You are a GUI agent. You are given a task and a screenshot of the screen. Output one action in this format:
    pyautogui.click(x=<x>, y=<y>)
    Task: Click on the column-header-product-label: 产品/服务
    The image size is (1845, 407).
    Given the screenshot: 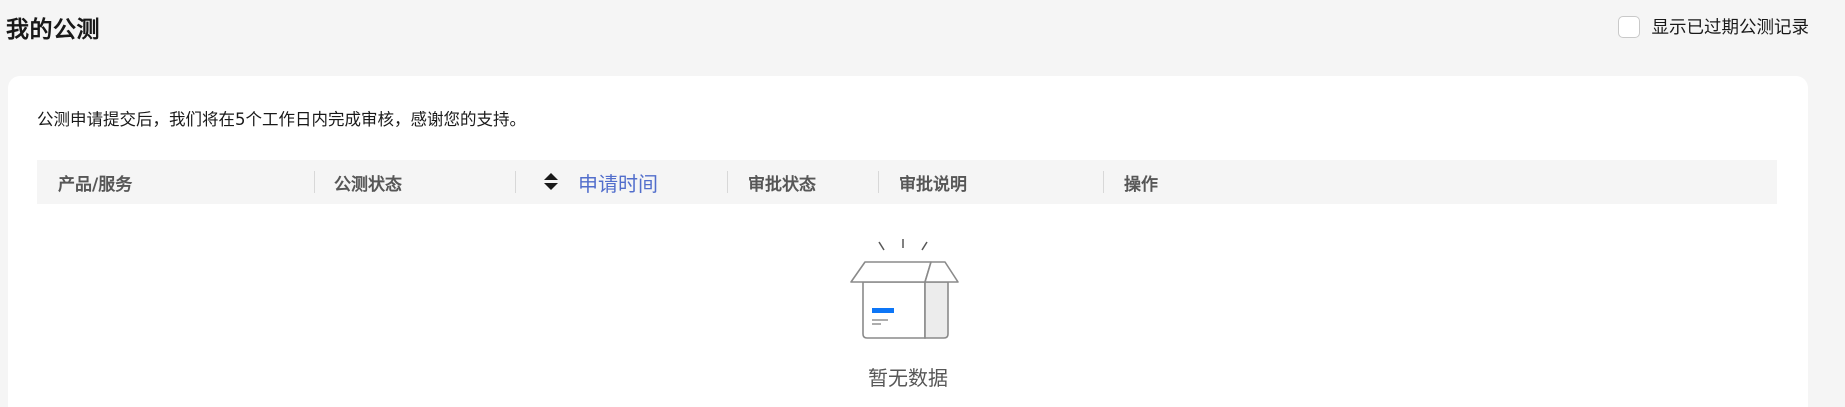 What is the action you would take?
    pyautogui.click(x=95, y=184)
    